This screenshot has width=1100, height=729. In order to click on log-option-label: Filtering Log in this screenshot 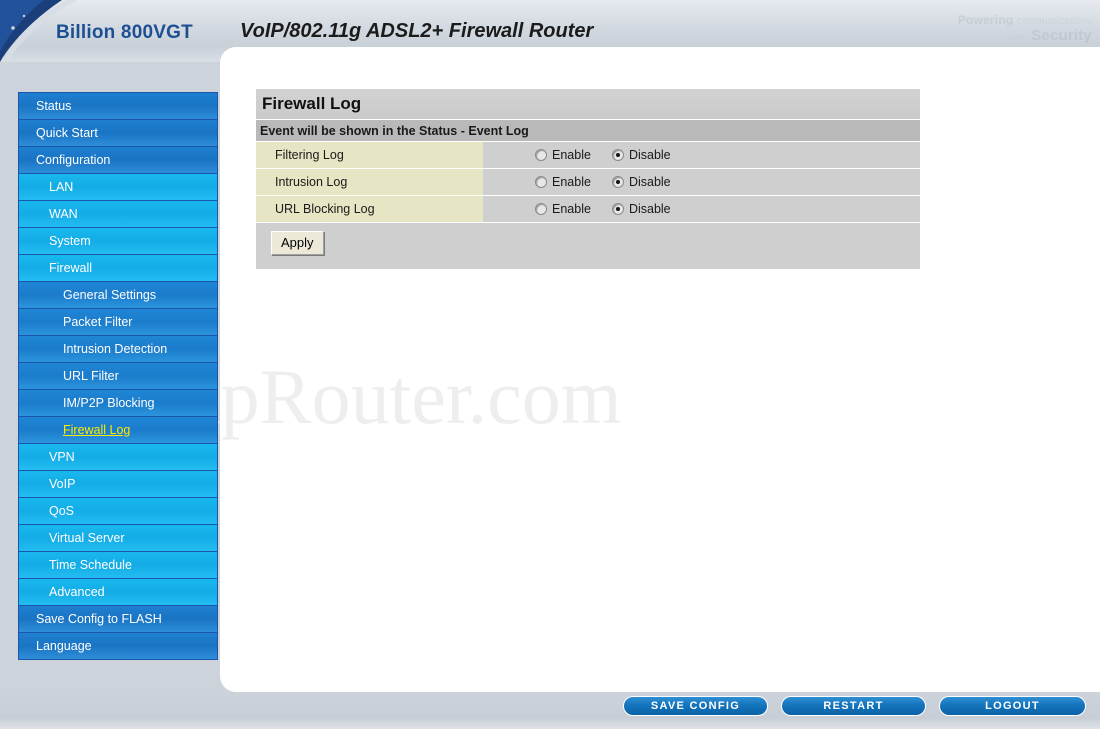, I will do `click(369, 155)`.